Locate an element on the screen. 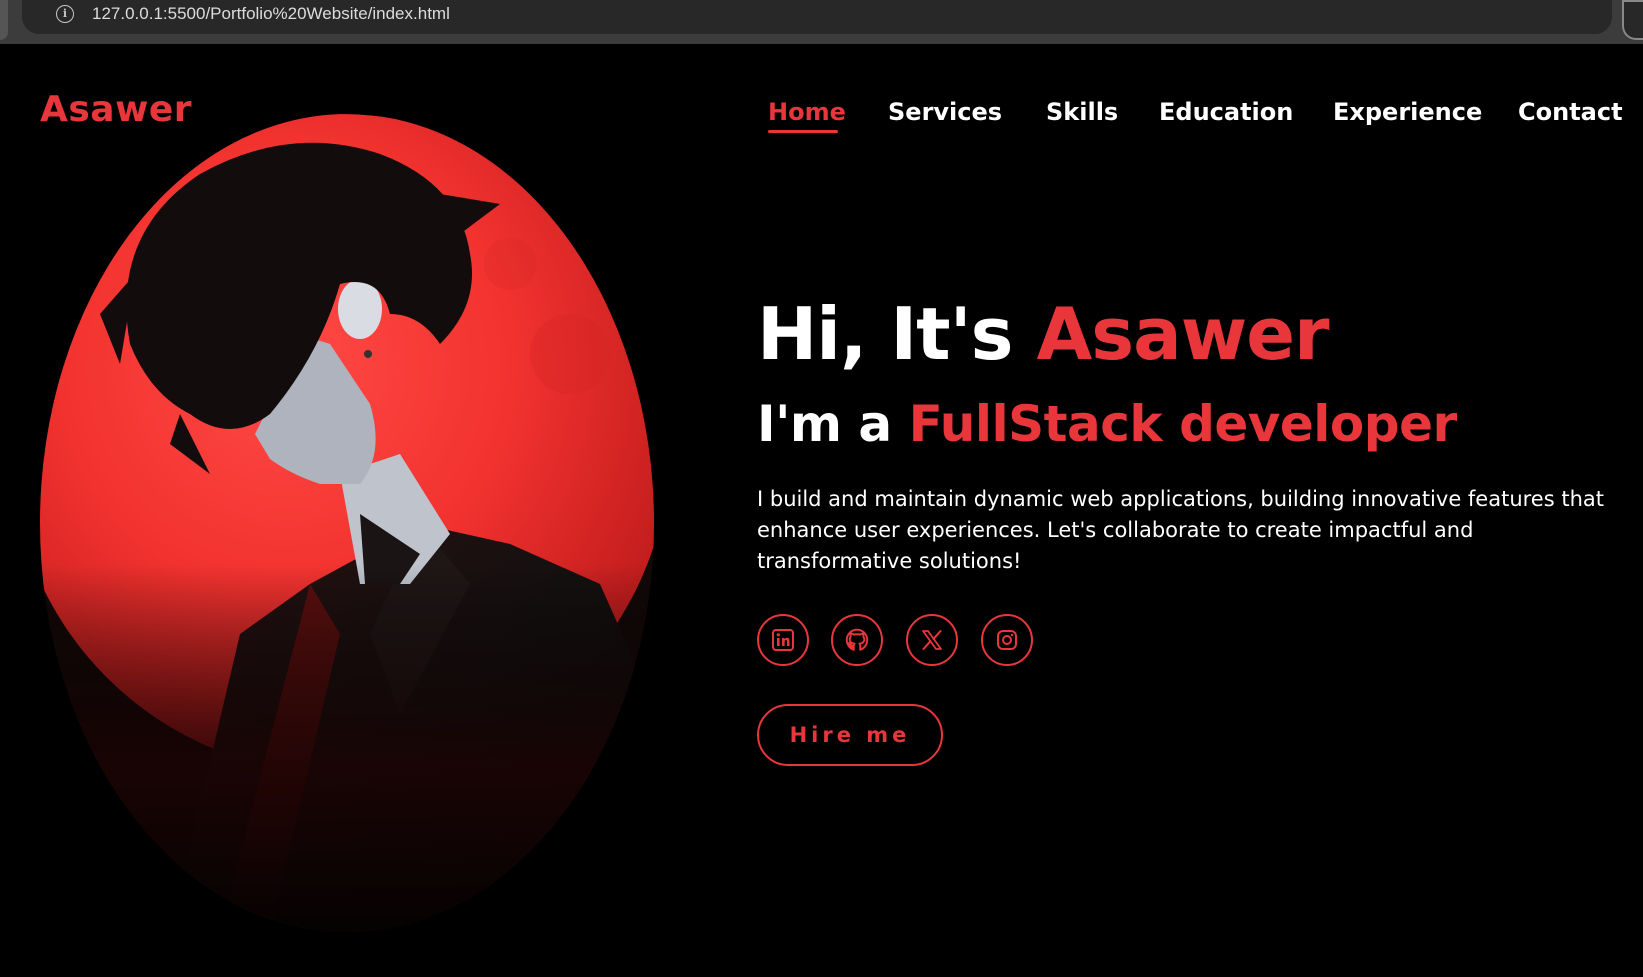 This screenshot has height=977, width=1643. github-link is located at coordinates (857, 640).